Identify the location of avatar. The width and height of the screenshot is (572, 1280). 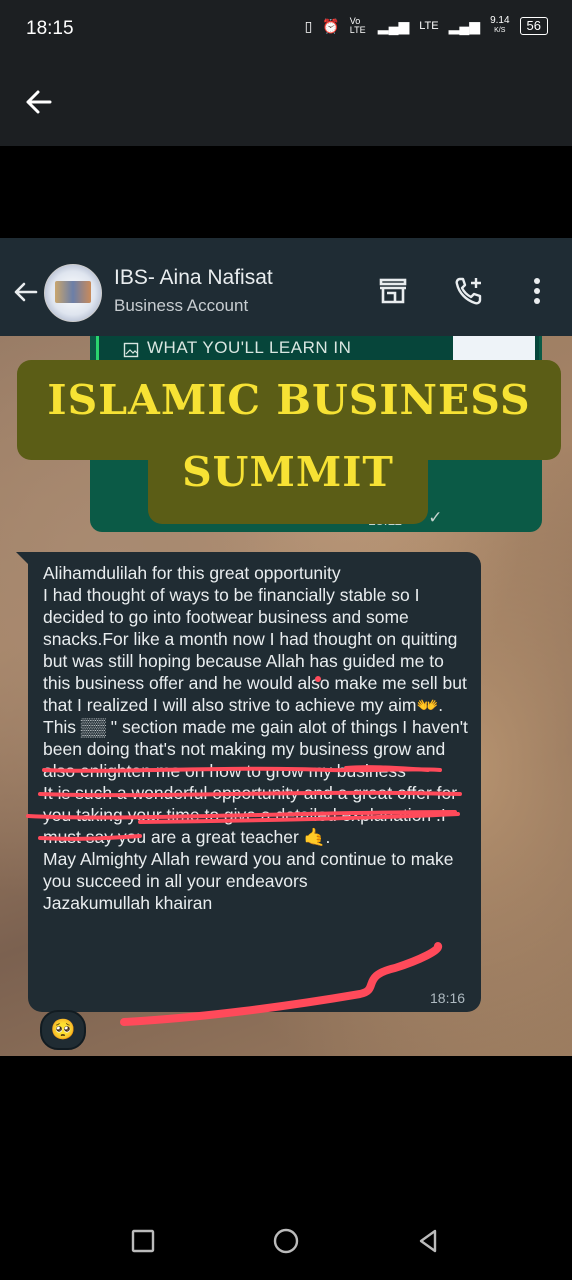
(73, 293).